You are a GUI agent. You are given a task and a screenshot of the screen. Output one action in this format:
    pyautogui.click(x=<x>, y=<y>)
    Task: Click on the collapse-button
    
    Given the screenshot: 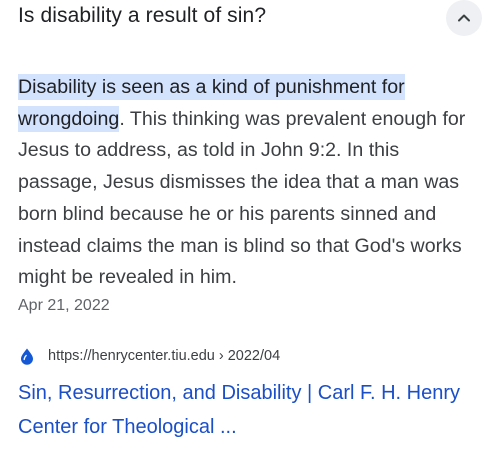 What is the action you would take?
    pyautogui.click(x=464, y=18)
    